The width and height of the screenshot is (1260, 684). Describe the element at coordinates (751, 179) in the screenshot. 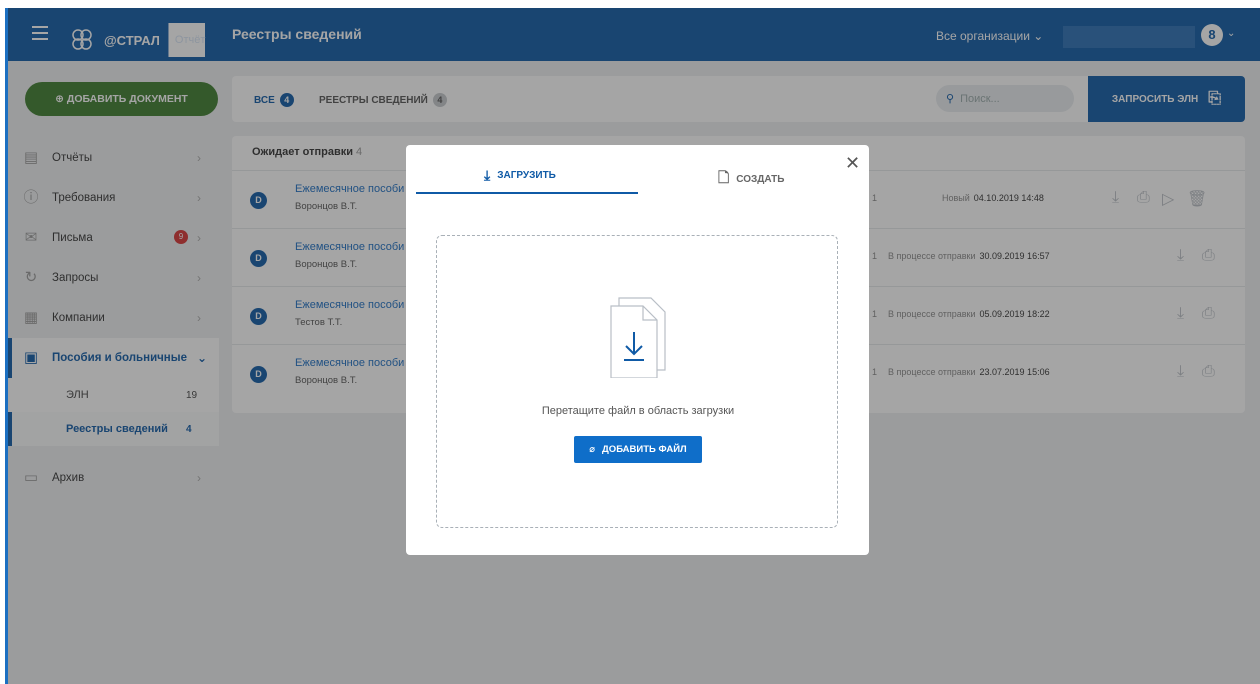

I see `tab-create: 🗋 СОЗДАТЬ` at that location.